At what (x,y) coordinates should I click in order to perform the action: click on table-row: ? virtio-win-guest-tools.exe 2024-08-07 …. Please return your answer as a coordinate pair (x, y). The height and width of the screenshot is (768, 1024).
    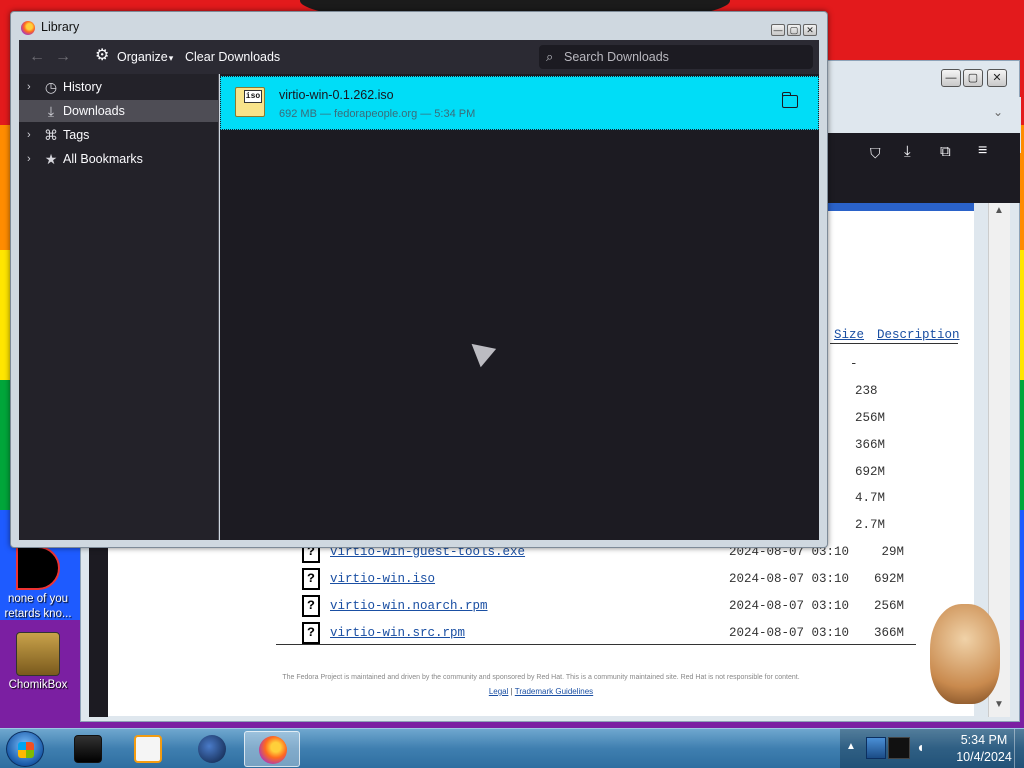
    Looking at the image, I should click on (608, 555).